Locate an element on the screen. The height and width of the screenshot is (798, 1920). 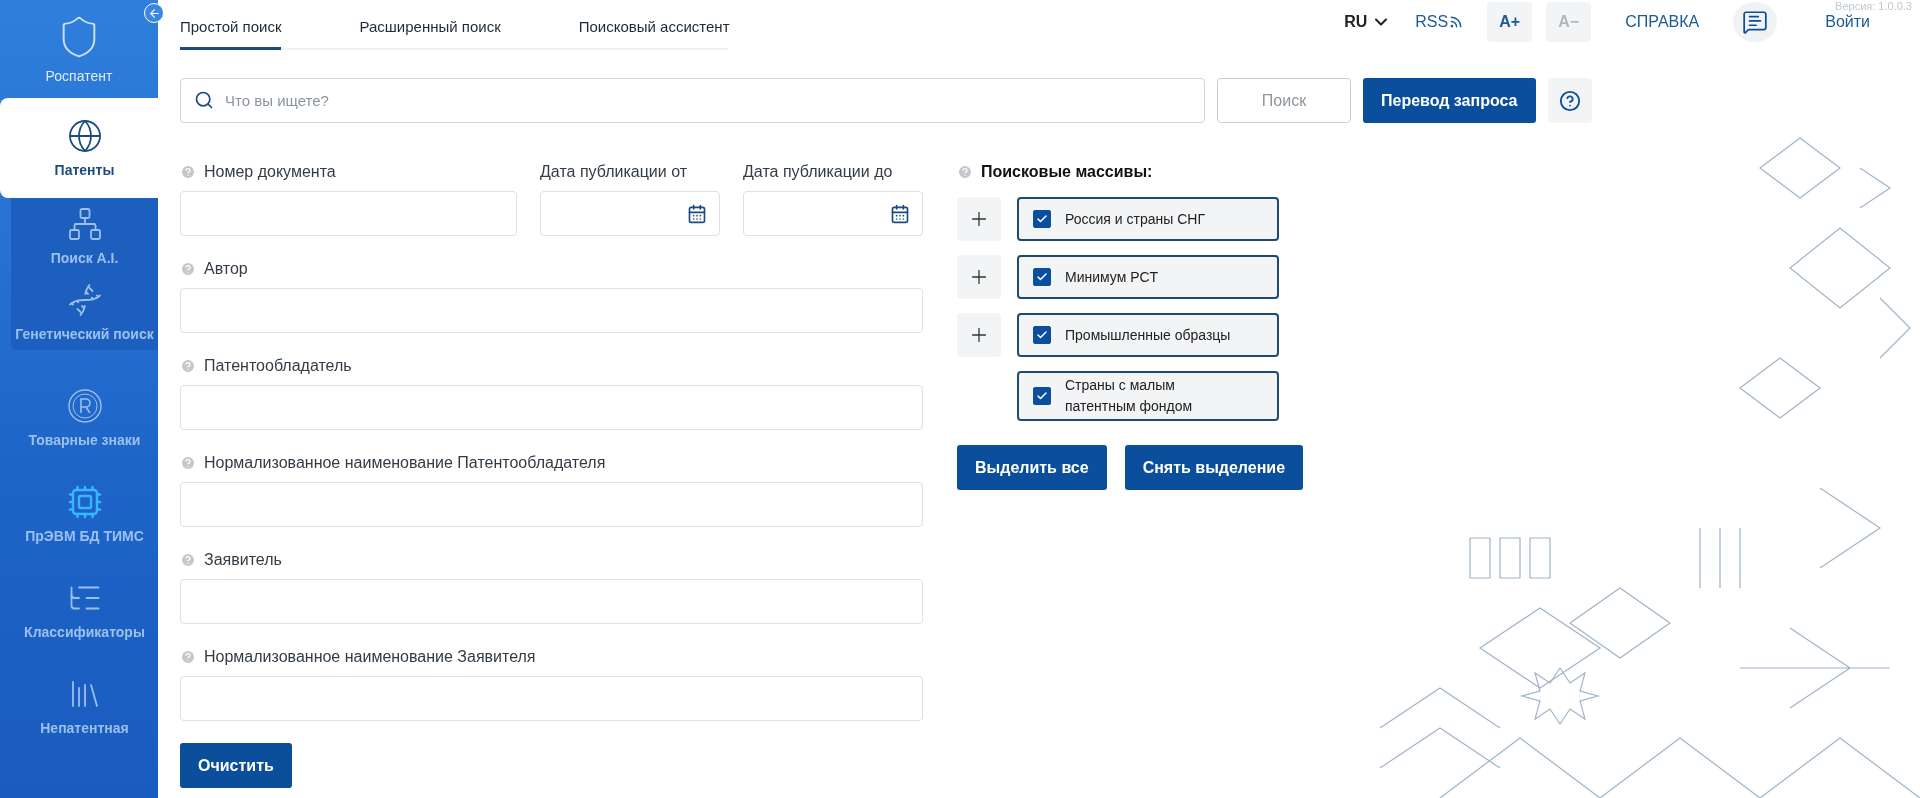
checkbox-option: Россия и страны СНГ is located at coordinates (1148, 219).